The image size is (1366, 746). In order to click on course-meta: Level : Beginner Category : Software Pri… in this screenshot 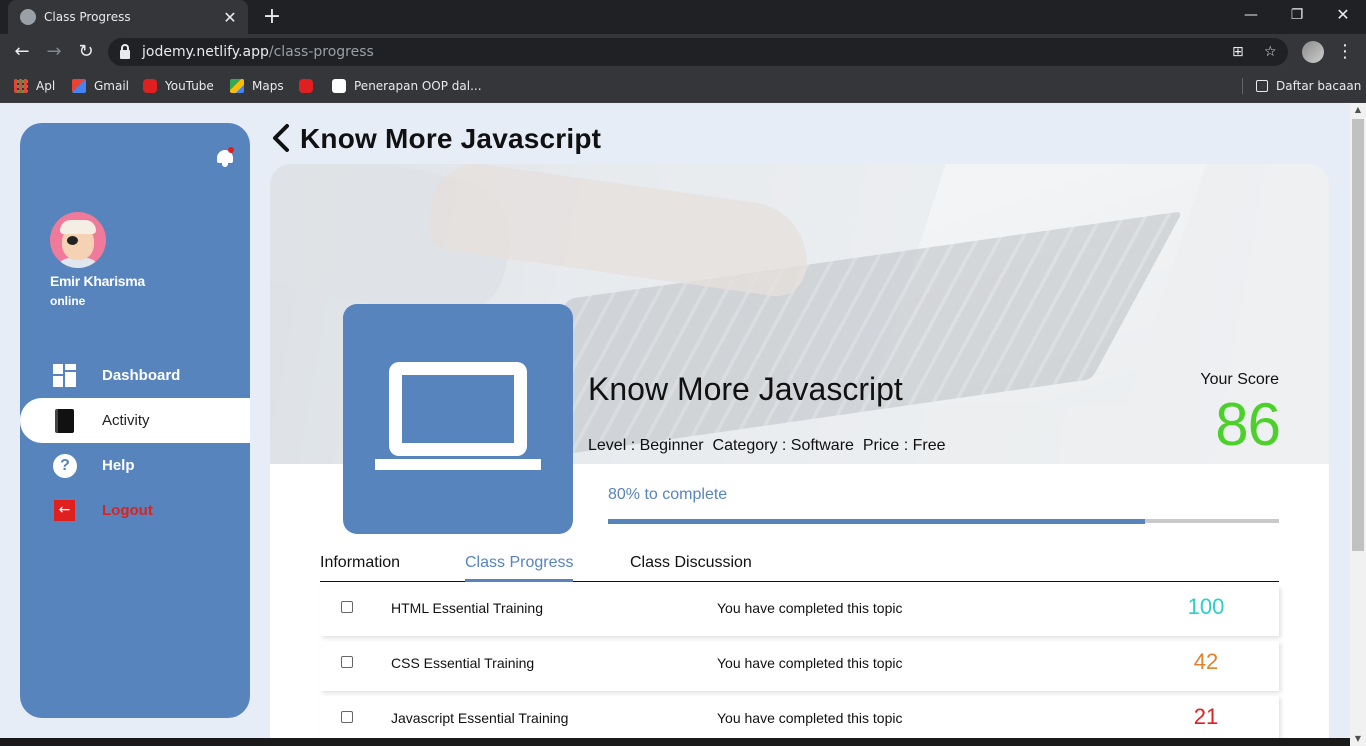, I will do `click(767, 445)`.